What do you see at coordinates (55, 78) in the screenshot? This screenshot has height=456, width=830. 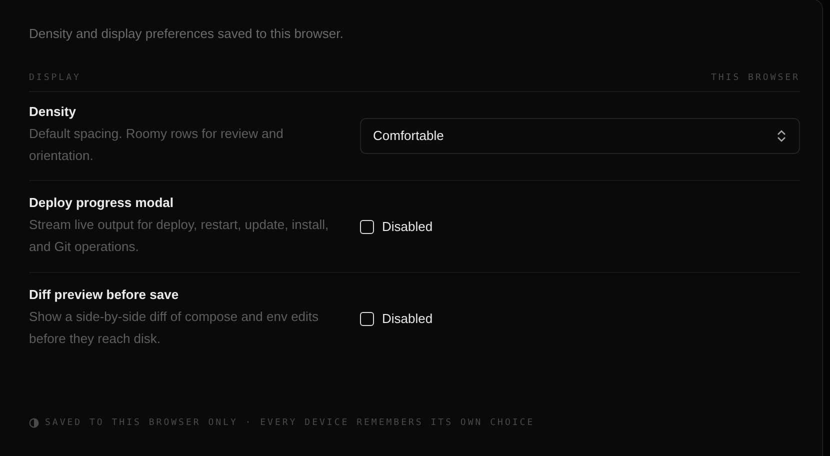 I see `section-title: DISPLAY` at bounding box center [55, 78].